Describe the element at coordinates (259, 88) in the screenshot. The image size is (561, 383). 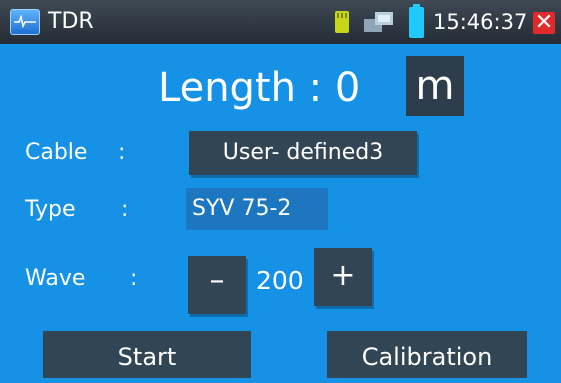
I see `length-readout: Length : 0` at that location.